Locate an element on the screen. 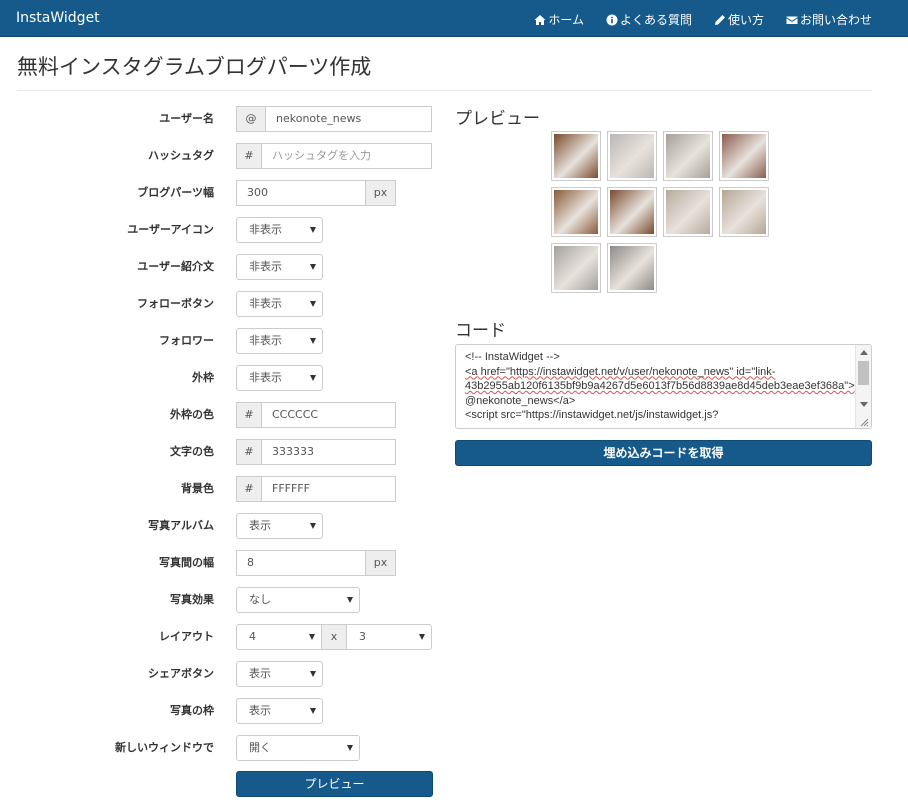  brand-logo: InstaWidget is located at coordinates (58, 18).